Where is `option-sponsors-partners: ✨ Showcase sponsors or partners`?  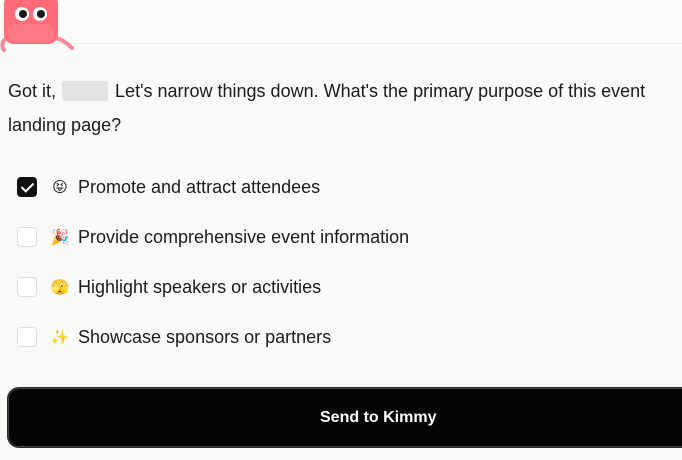 option-sponsors-partners: ✨ Showcase sponsors or partners is located at coordinates (213, 337).